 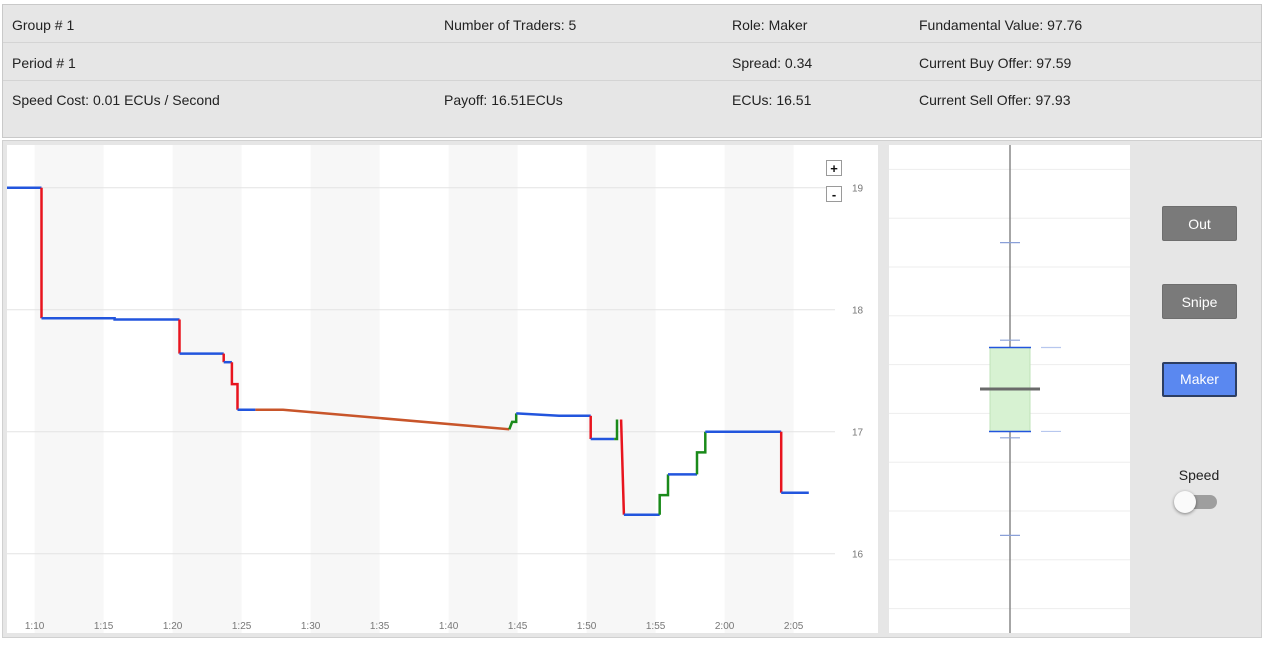 What do you see at coordinates (110, 318) in the screenshot?
I see `price-segment-blue` at bounding box center [110, 318].